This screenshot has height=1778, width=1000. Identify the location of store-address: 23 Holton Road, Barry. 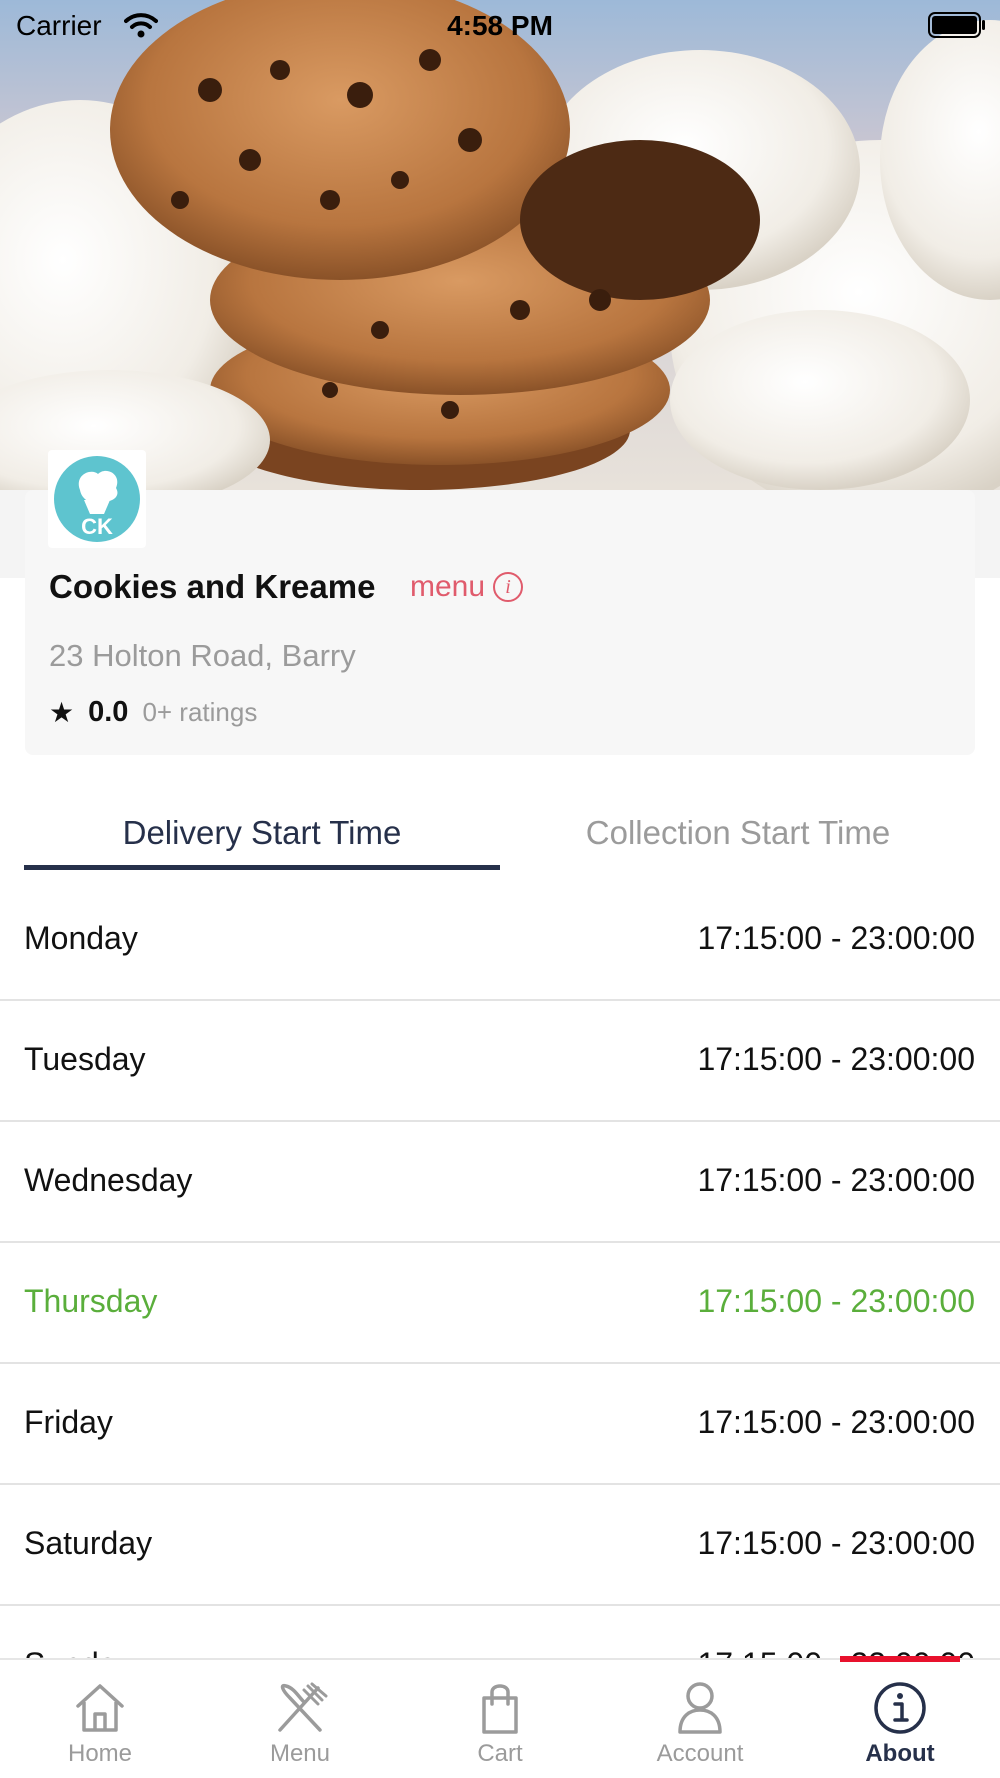
(202, 655).